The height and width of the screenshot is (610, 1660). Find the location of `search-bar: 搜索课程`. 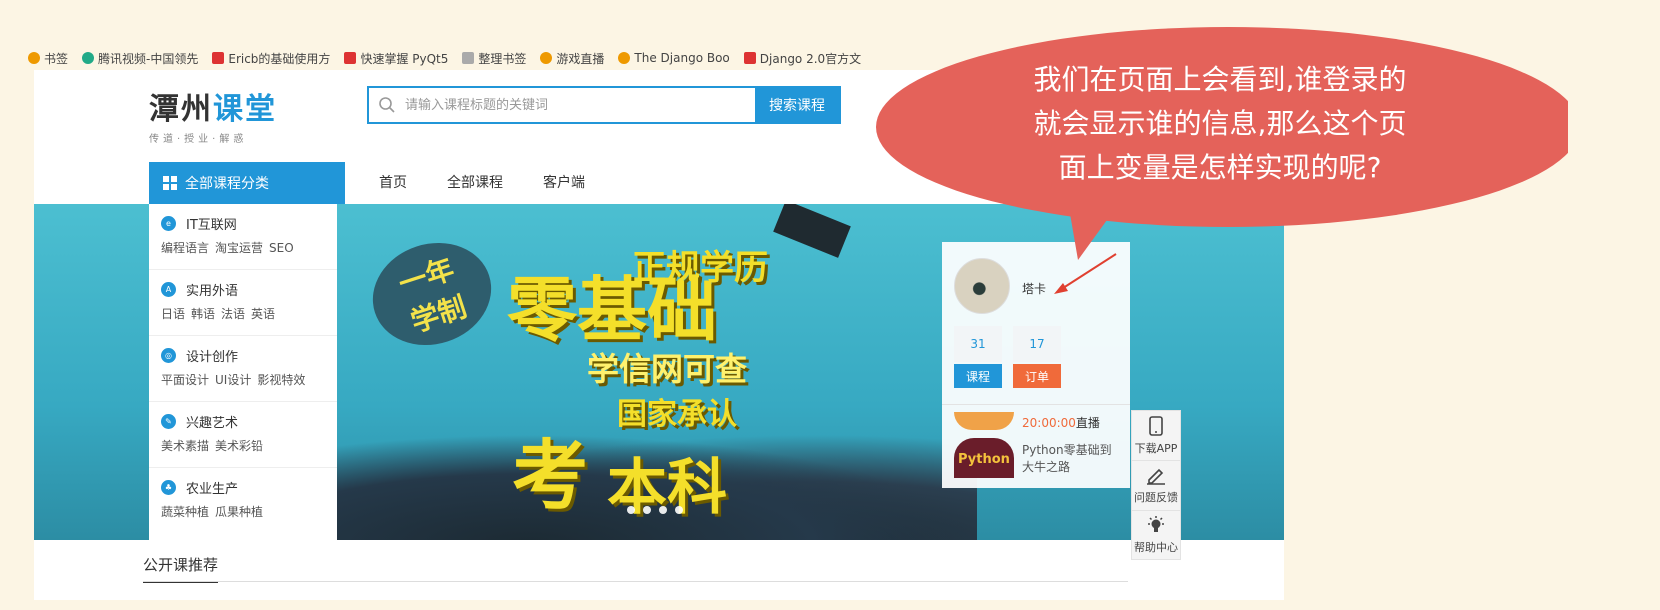

search-bar: 搜索课程 is located at coordinates (604, 105).